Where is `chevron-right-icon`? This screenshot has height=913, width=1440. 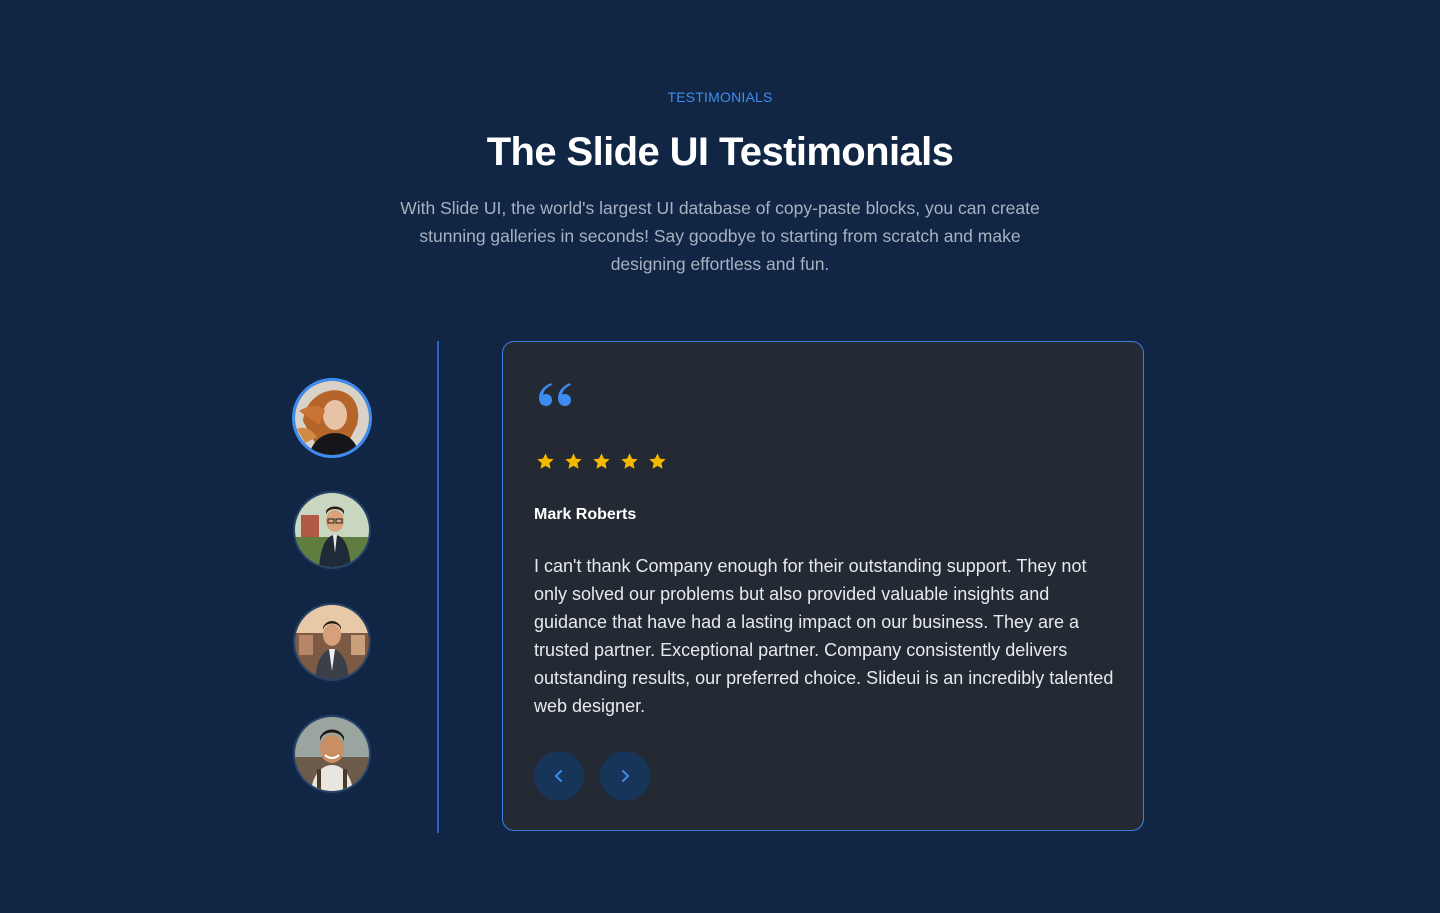 chevron-right-icon is located at coordinates (625, 776).